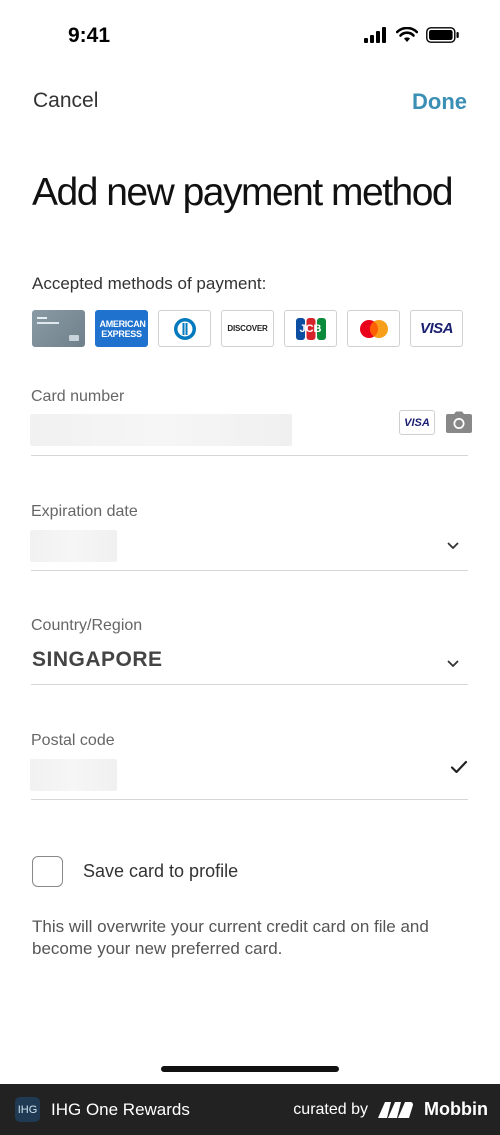 This screenshot has width=500, height=1135. What do you see at coordinates (459, 769) in the screenshot?
I see `checkmark-icon` at bounding box center [459, 769].